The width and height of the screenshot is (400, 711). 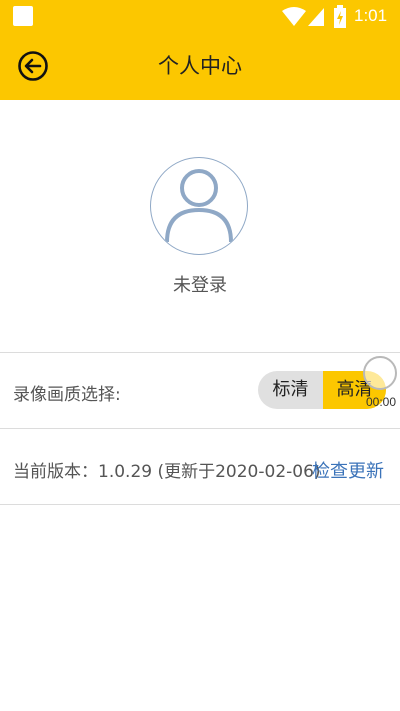 I want to click on login-status-label: 未登录, so click(x=200, y=284).